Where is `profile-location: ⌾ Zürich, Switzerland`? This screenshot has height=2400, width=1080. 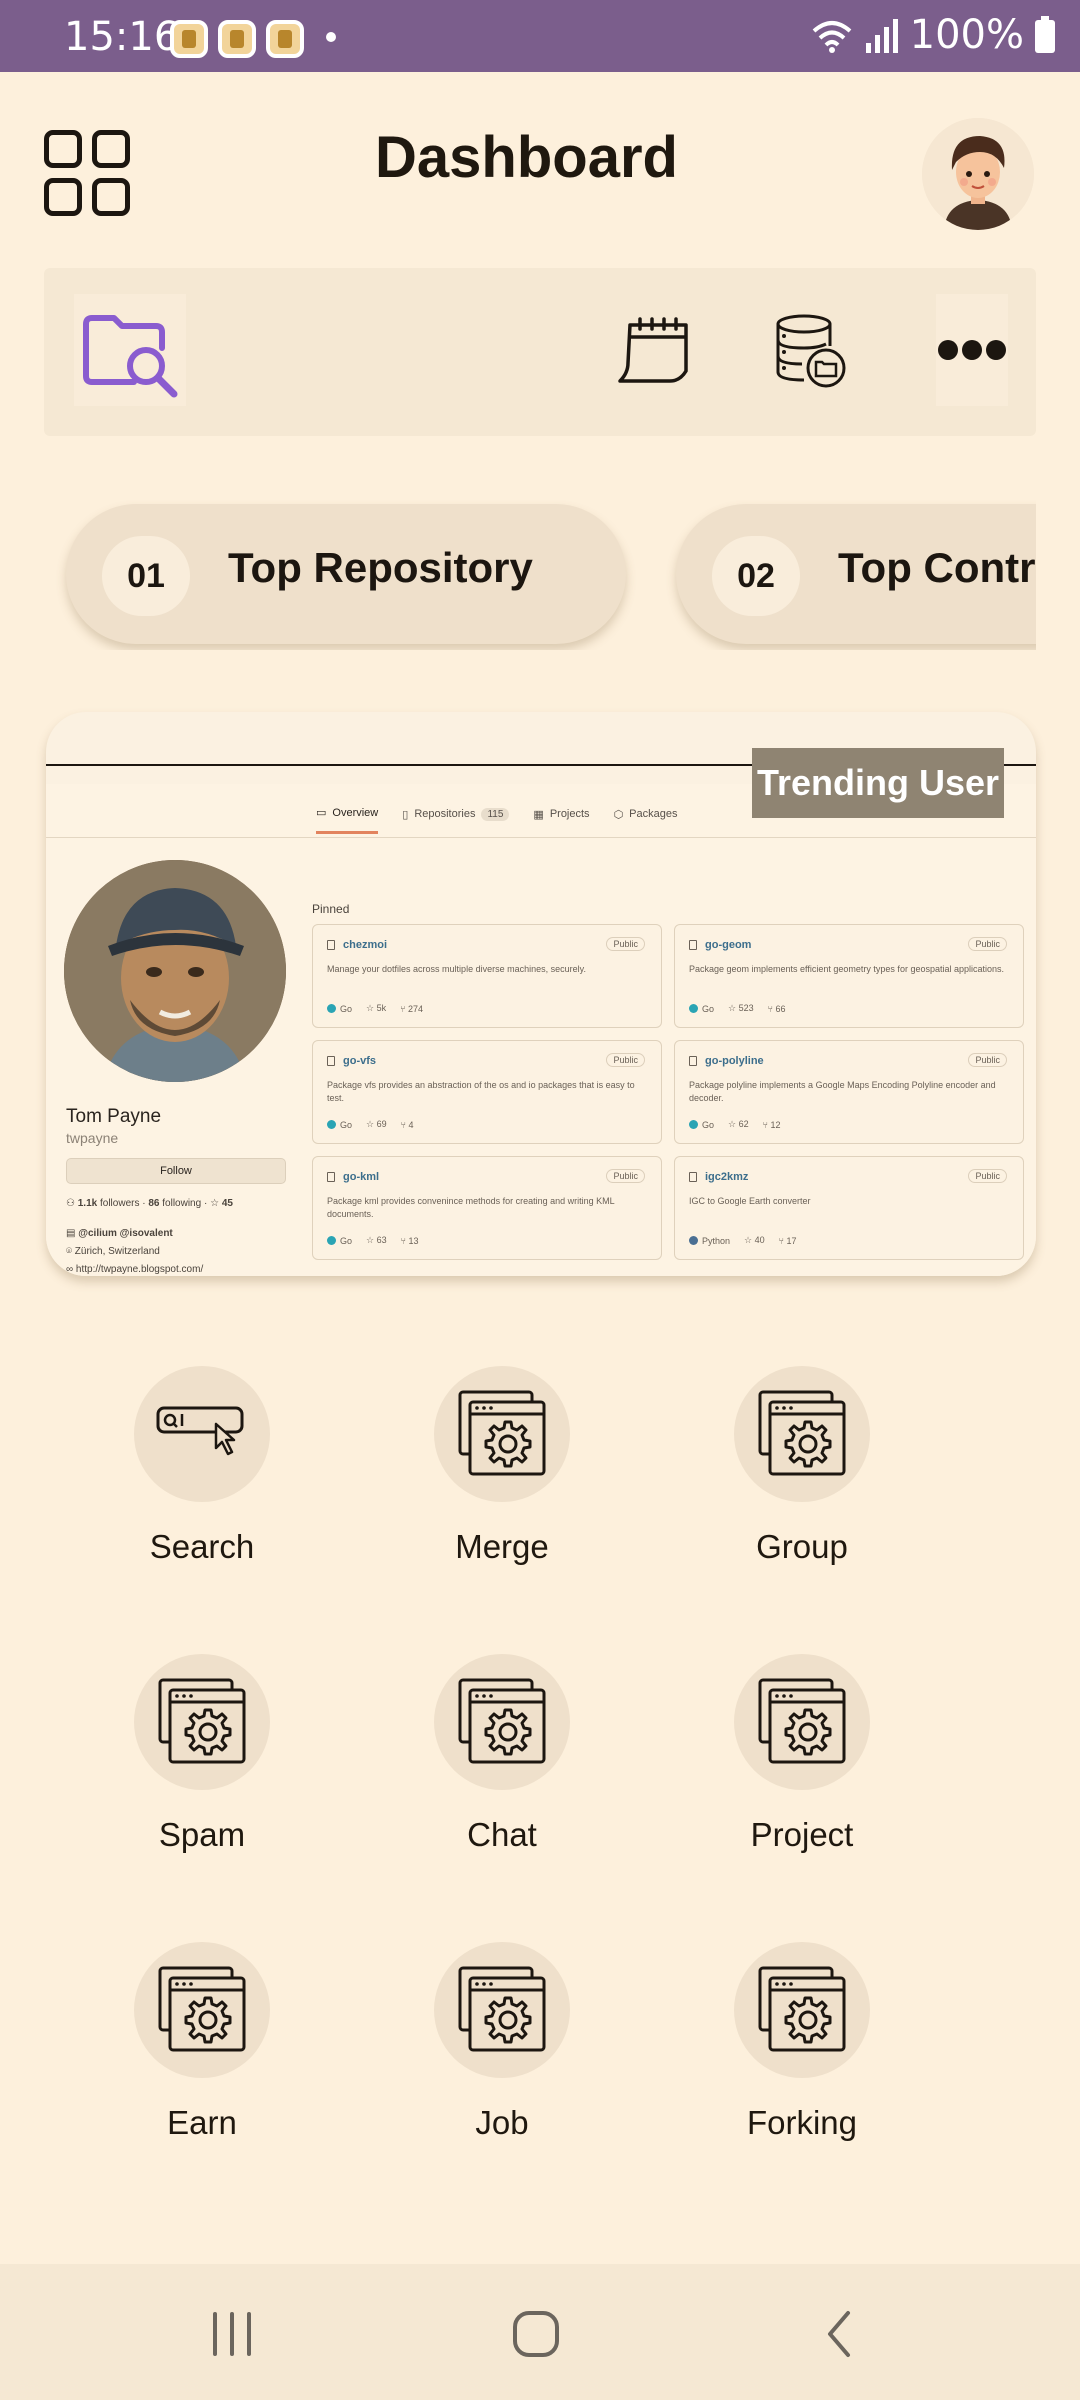 profile-location: ⌾ Zürich, Switzerland is located at coordinates (113, 1251).